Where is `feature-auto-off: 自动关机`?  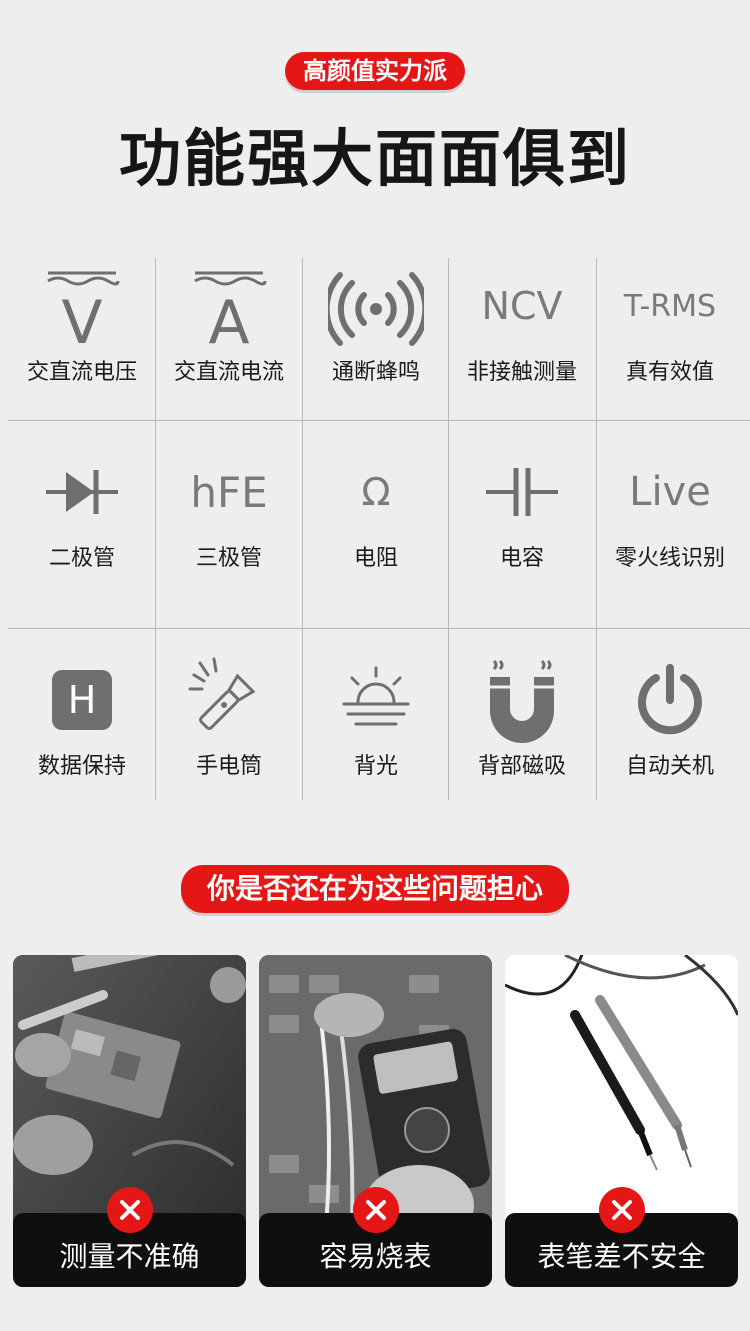
feature-auto-off: 自动关机 is located at coordinates (670, 716).